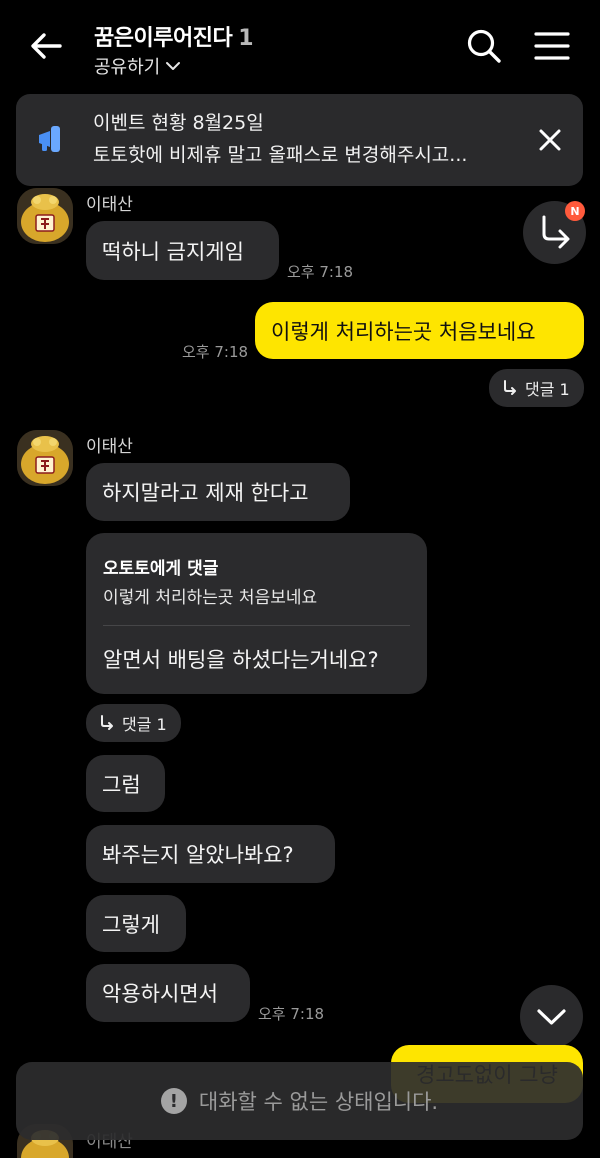 The width and height of the screenshot is (600, 1158). I want to click on room-title: 꿈은이루어진다 1, so click(173, 36).